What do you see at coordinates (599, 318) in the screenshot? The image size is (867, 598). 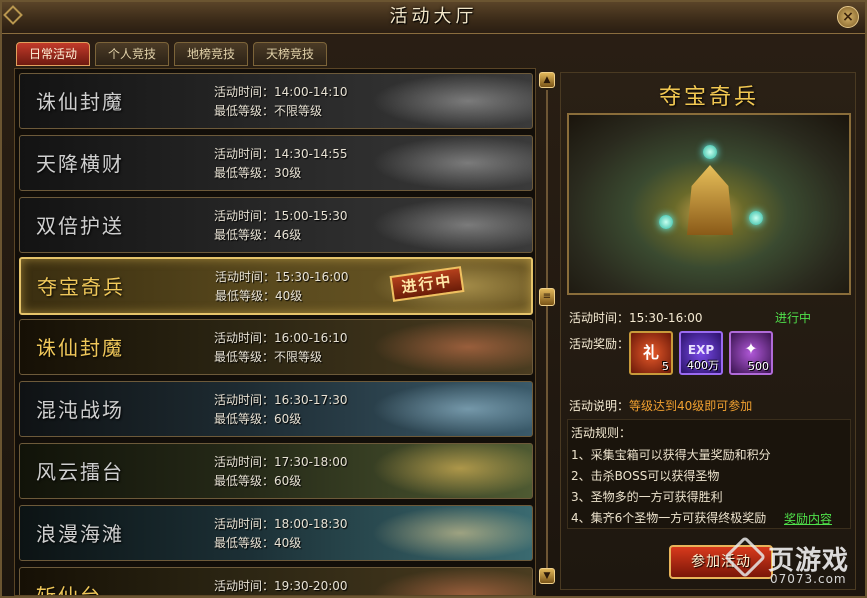 I see `detail-time-label: 活动时间：` at bounding box center [599, 318].